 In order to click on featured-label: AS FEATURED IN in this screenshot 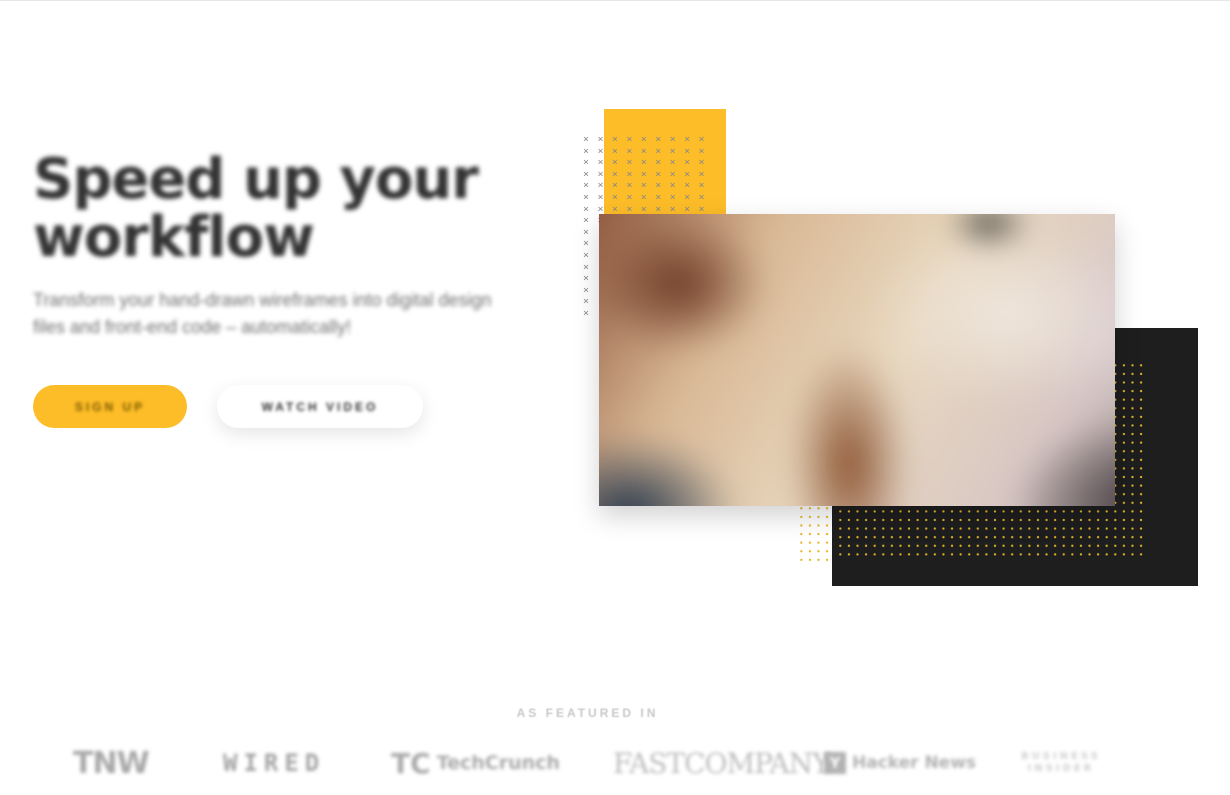, I will do `click(587, 713)`.